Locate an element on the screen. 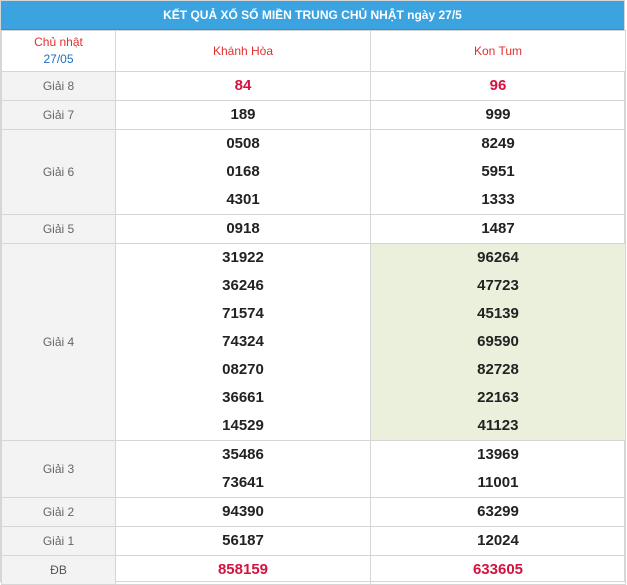  prize-row-g1: Giải 1 56187 12024 is located at coordinates (313, 541).